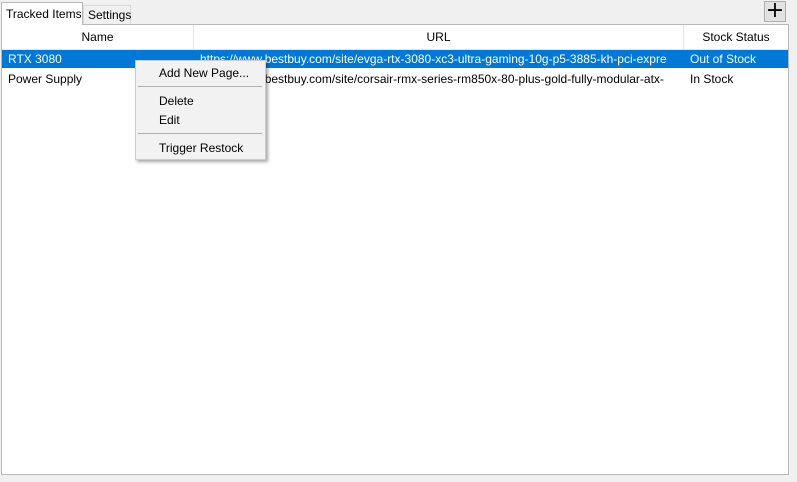 This screenshot has width=797, height=482. Describe the element at coordinates (398, 12) in the screenshot. I see `tab-strip: Tracked Items Settings +` at that location.